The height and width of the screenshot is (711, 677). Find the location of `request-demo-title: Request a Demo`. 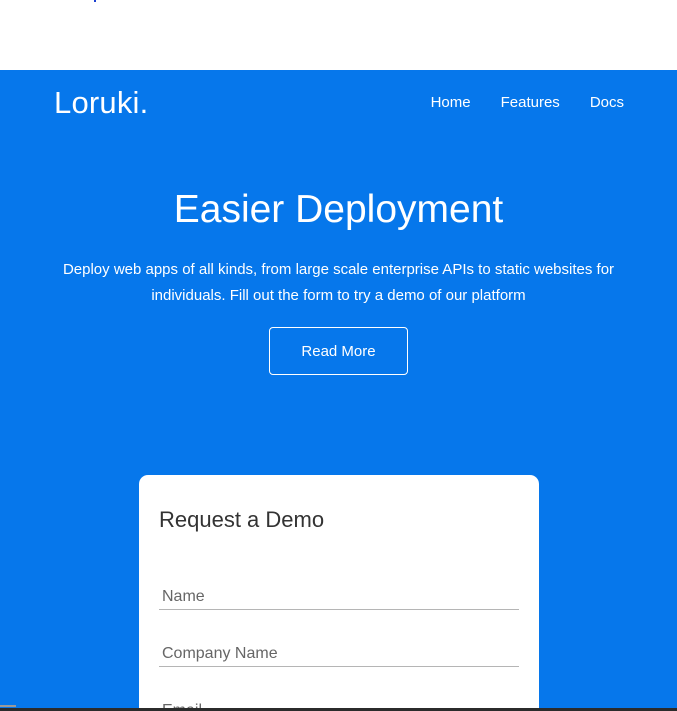

request-demo-title: Request a Demo is located at coordinates (242, 519).